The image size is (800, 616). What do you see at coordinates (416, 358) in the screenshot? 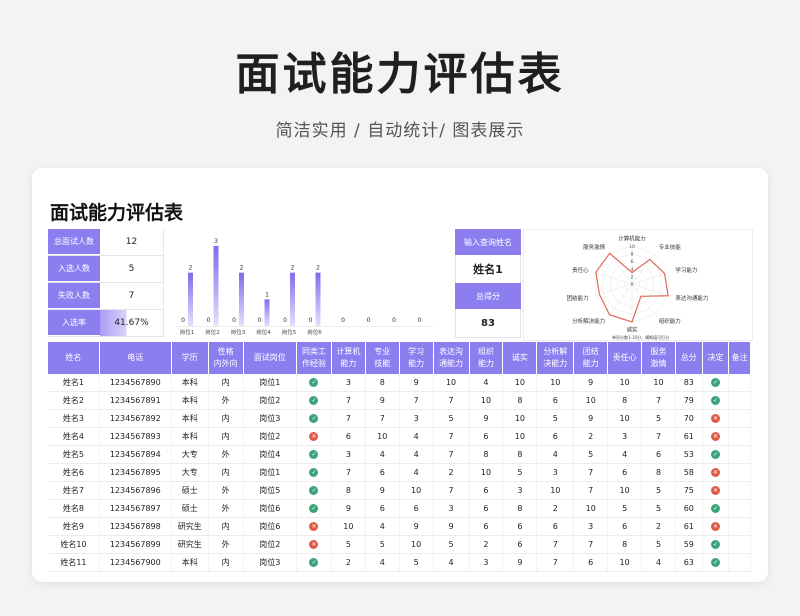
I see `column-header: 学习 能力` at bounding box center [416, 358].